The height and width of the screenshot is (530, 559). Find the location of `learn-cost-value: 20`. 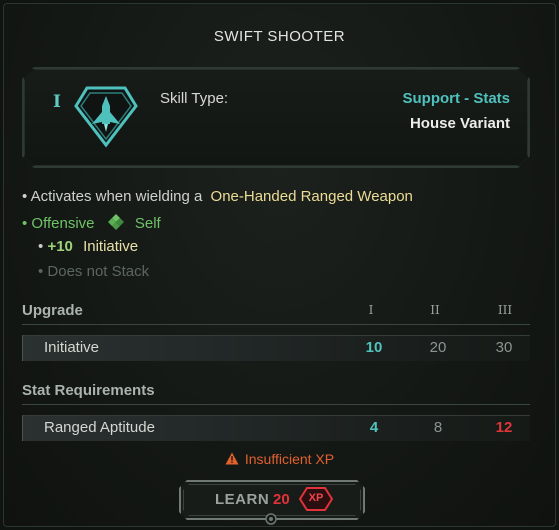

learn-cost-value: 20 is located at coordinates (281, 499).